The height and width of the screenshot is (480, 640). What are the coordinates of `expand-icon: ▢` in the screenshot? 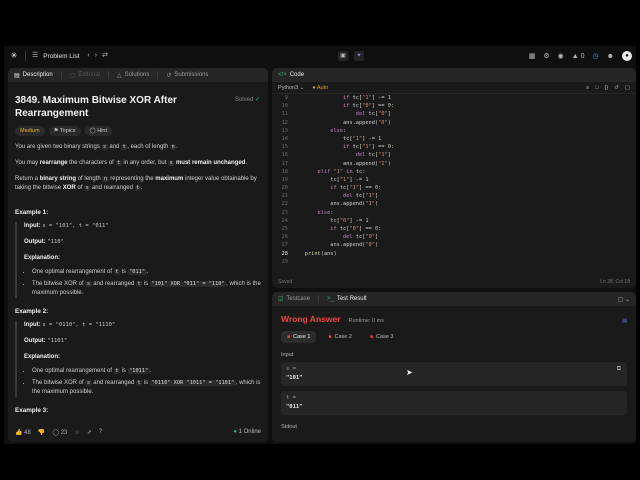 It's located at (627, 88).